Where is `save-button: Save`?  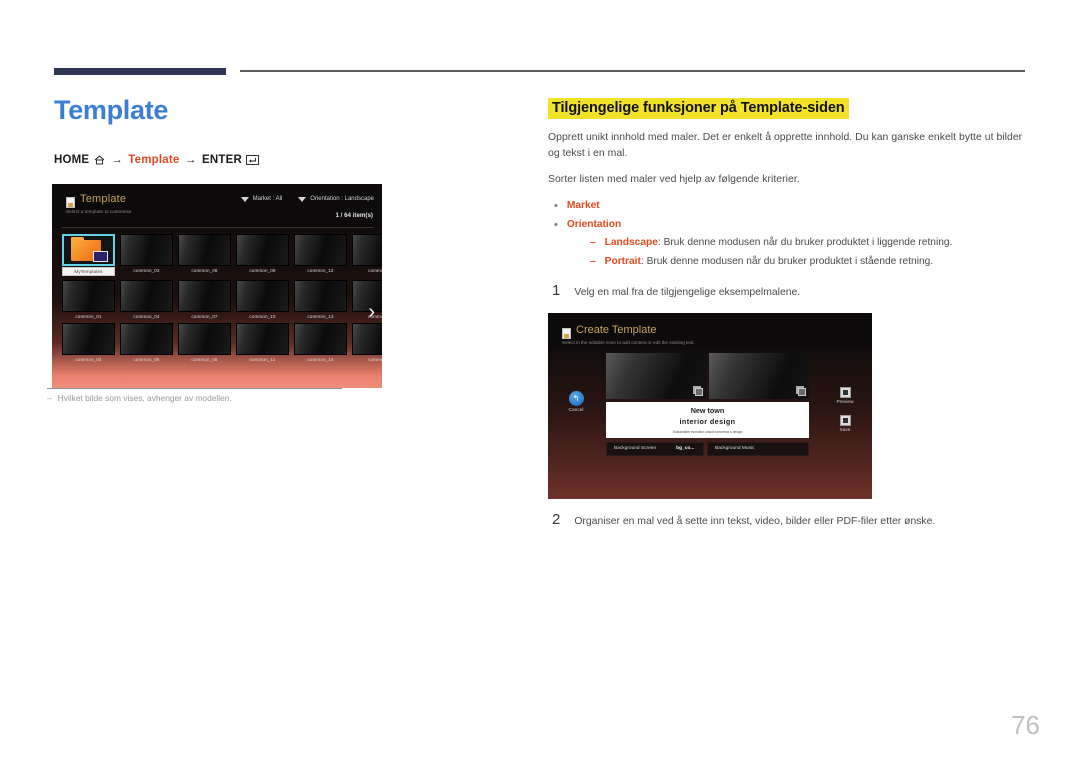
save-button: Save is located at coordinates (845, 423).